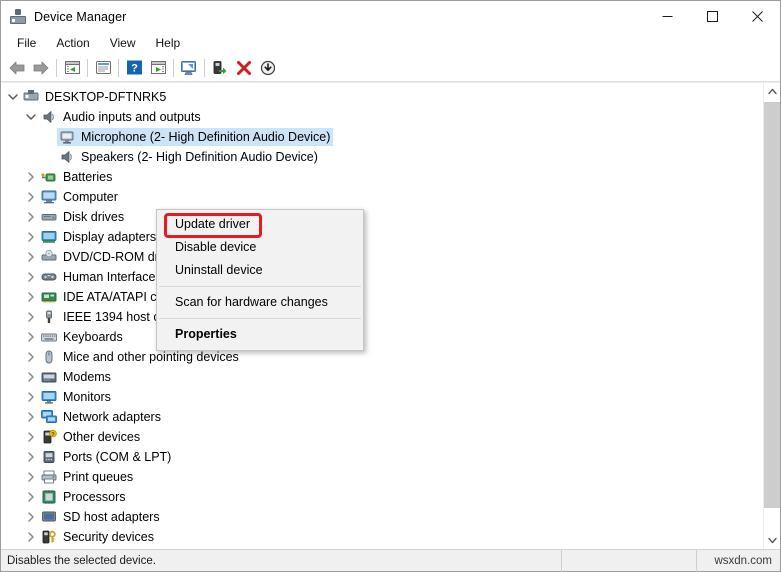  I want to click on properties-icon, so click(103, 68).